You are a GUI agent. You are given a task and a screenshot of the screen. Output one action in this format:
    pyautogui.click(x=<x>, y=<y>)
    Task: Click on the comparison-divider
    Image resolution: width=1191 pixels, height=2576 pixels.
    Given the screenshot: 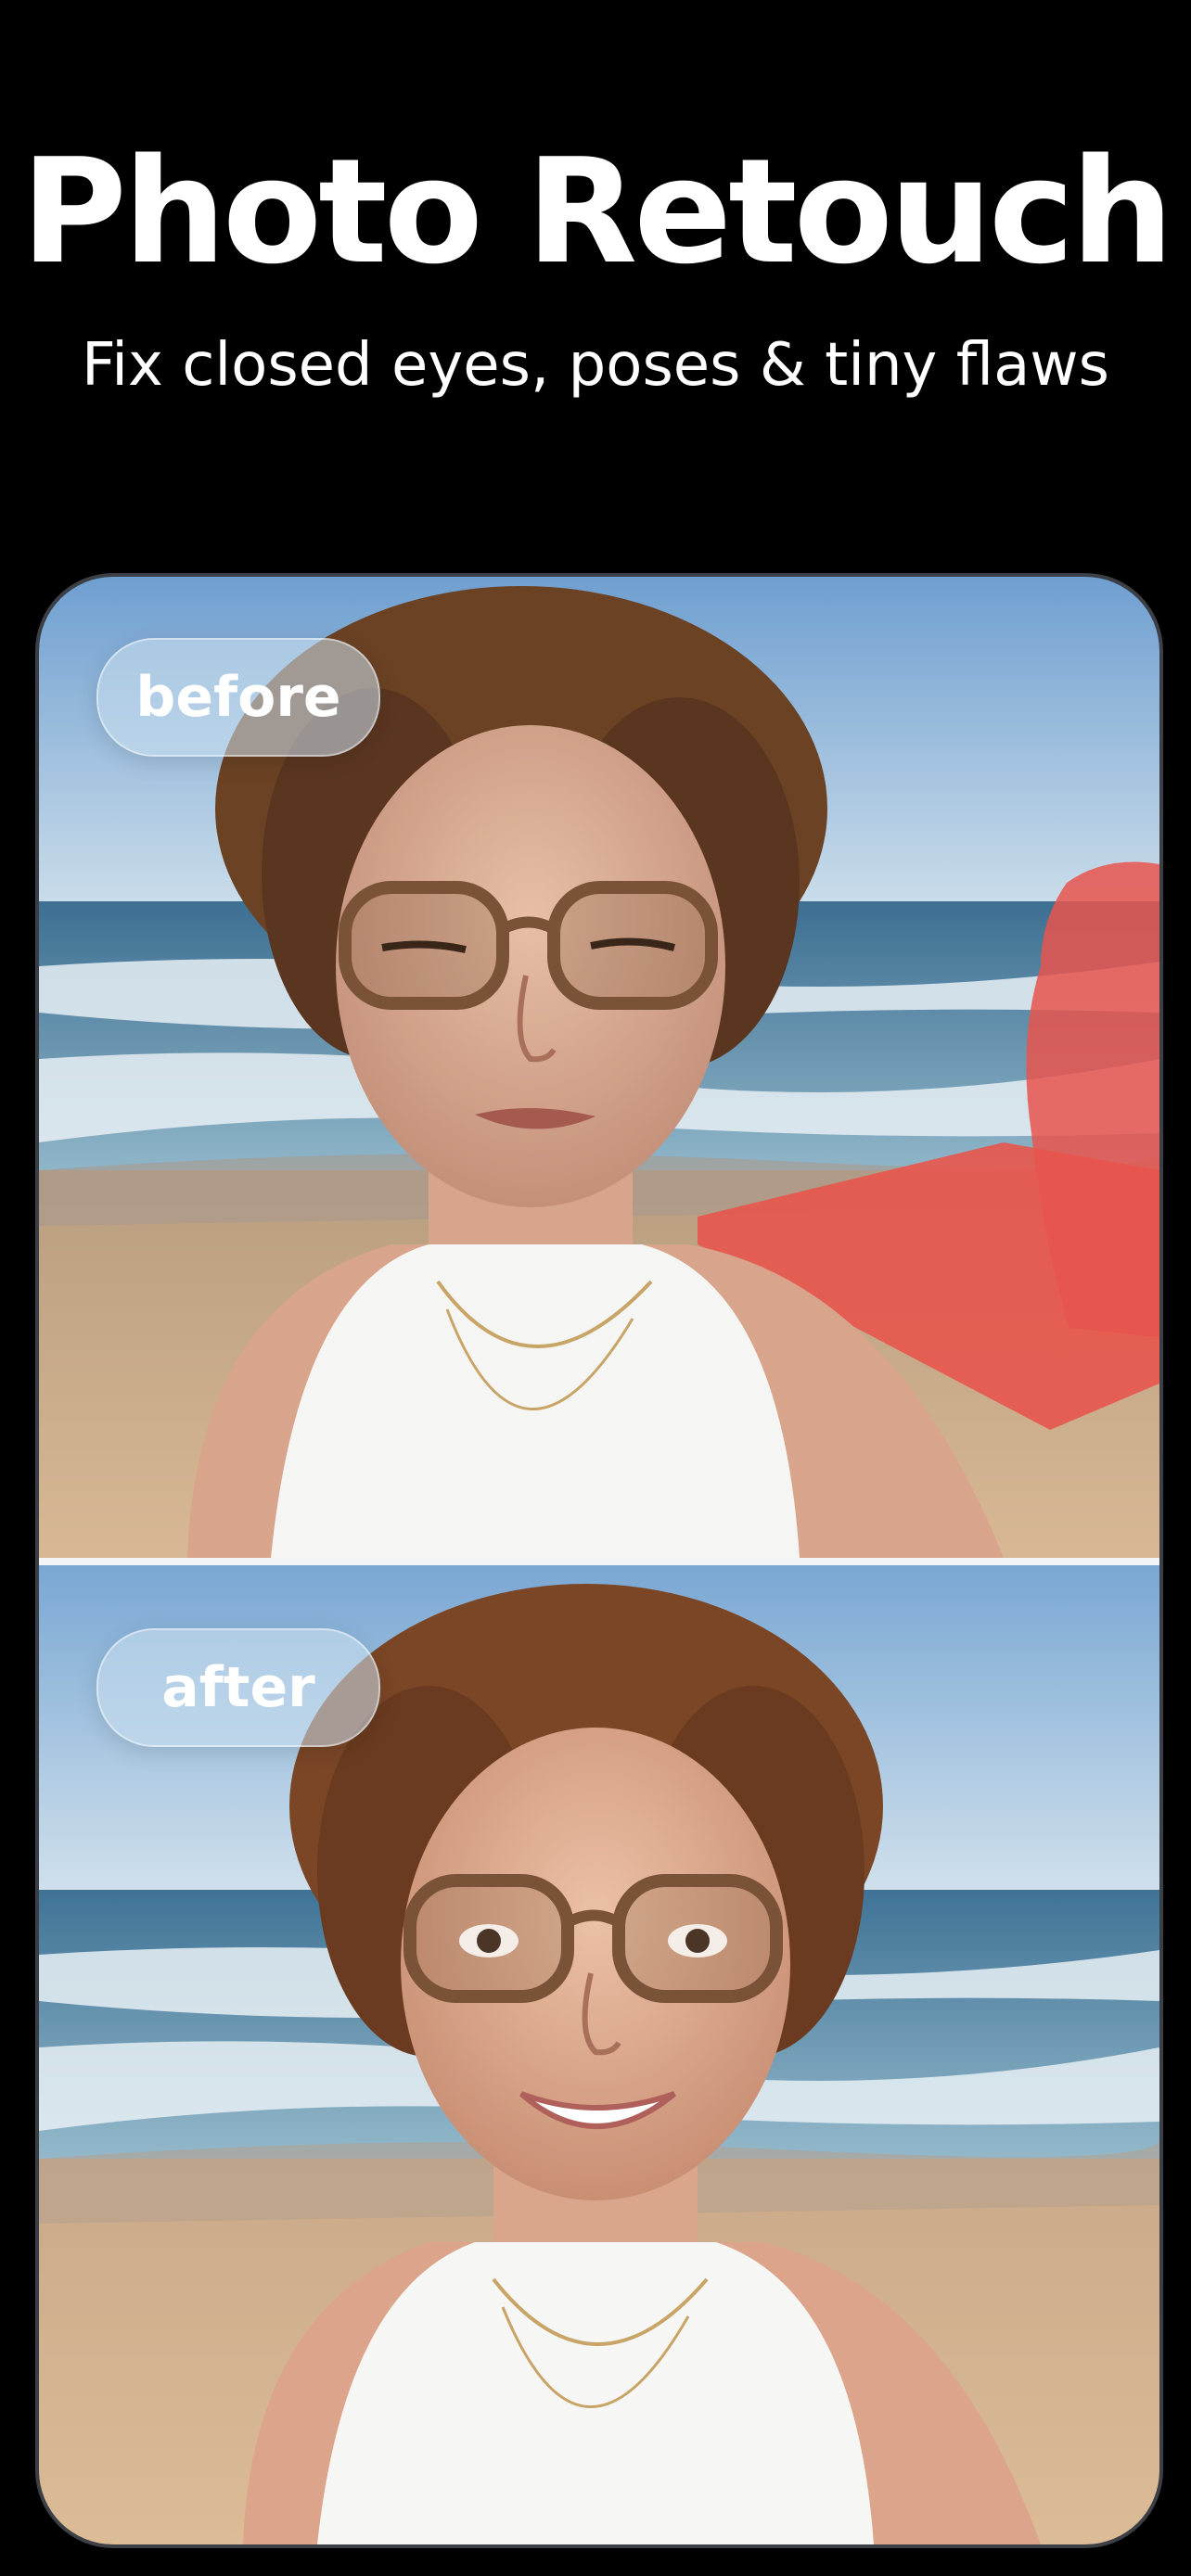 What is the action you would take?
    pyautogui.click(x=599, y=1561)
    